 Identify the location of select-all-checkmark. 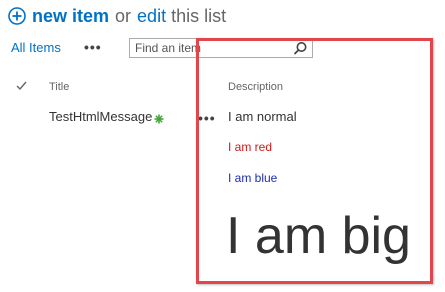
(21, 86).